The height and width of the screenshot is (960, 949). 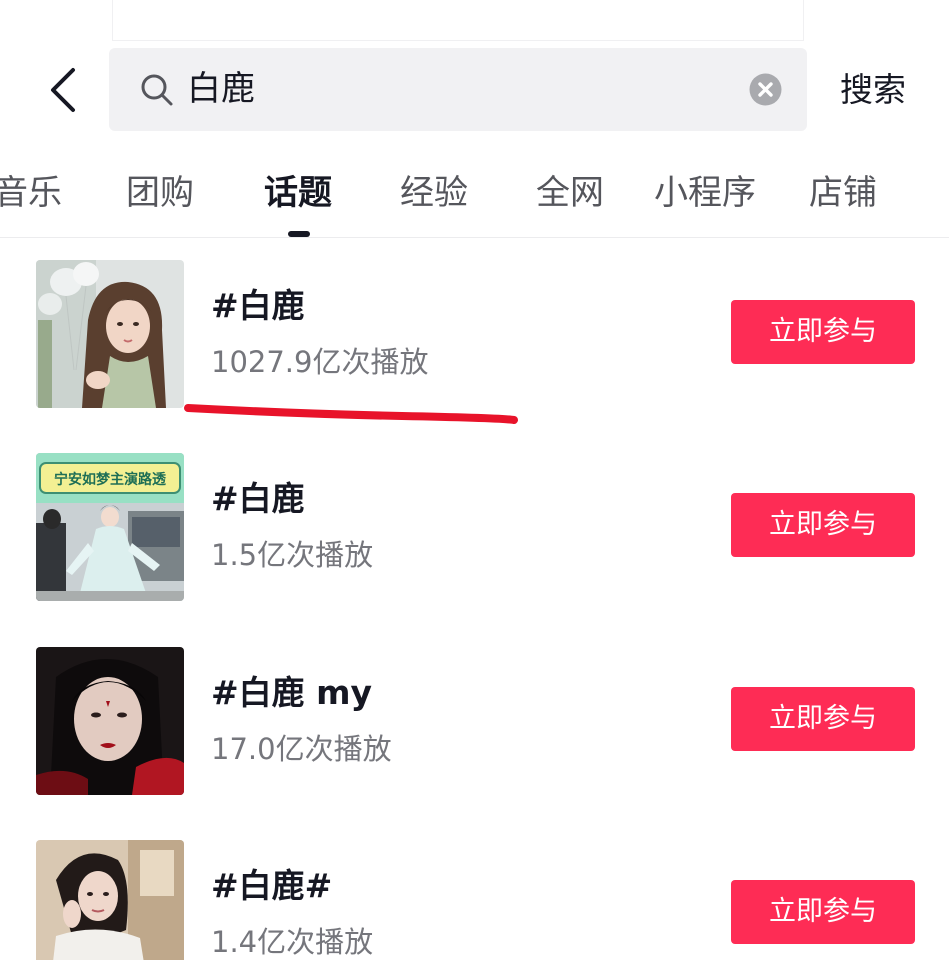 I want to click on tab-shops: 店铺, so click(x=843, y=193).